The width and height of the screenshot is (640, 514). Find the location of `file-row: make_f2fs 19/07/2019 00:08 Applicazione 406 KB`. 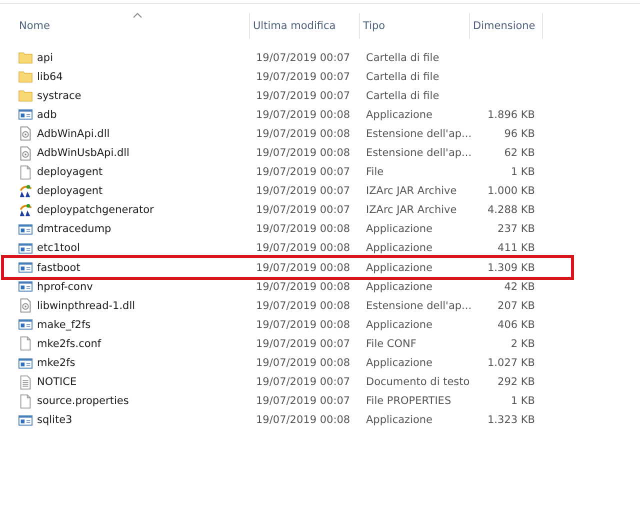

file-row: make_f2fs 19/07/2019 00:08 Applicazione 406 KB is located at coordinates (328, 324).